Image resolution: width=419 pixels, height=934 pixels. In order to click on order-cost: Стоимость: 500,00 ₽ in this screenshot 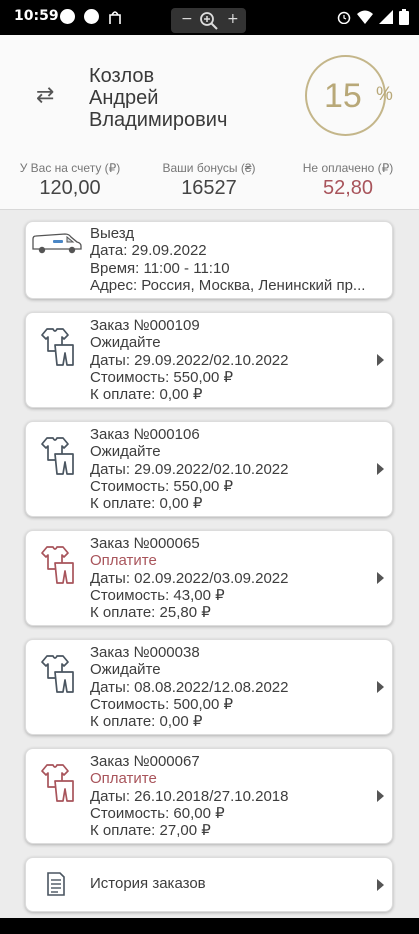, I will do `click(162, 704)`.